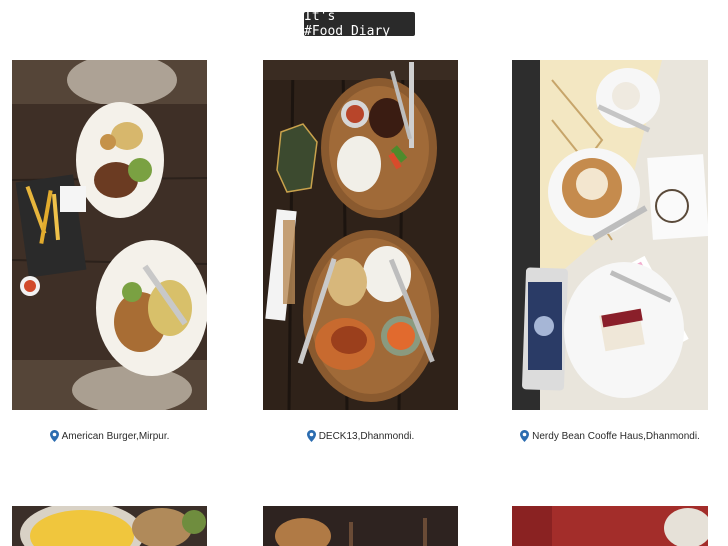 The height and width of the screenshot is (546, 728). I want to click on photo-burger-dark, so click(360, 526).